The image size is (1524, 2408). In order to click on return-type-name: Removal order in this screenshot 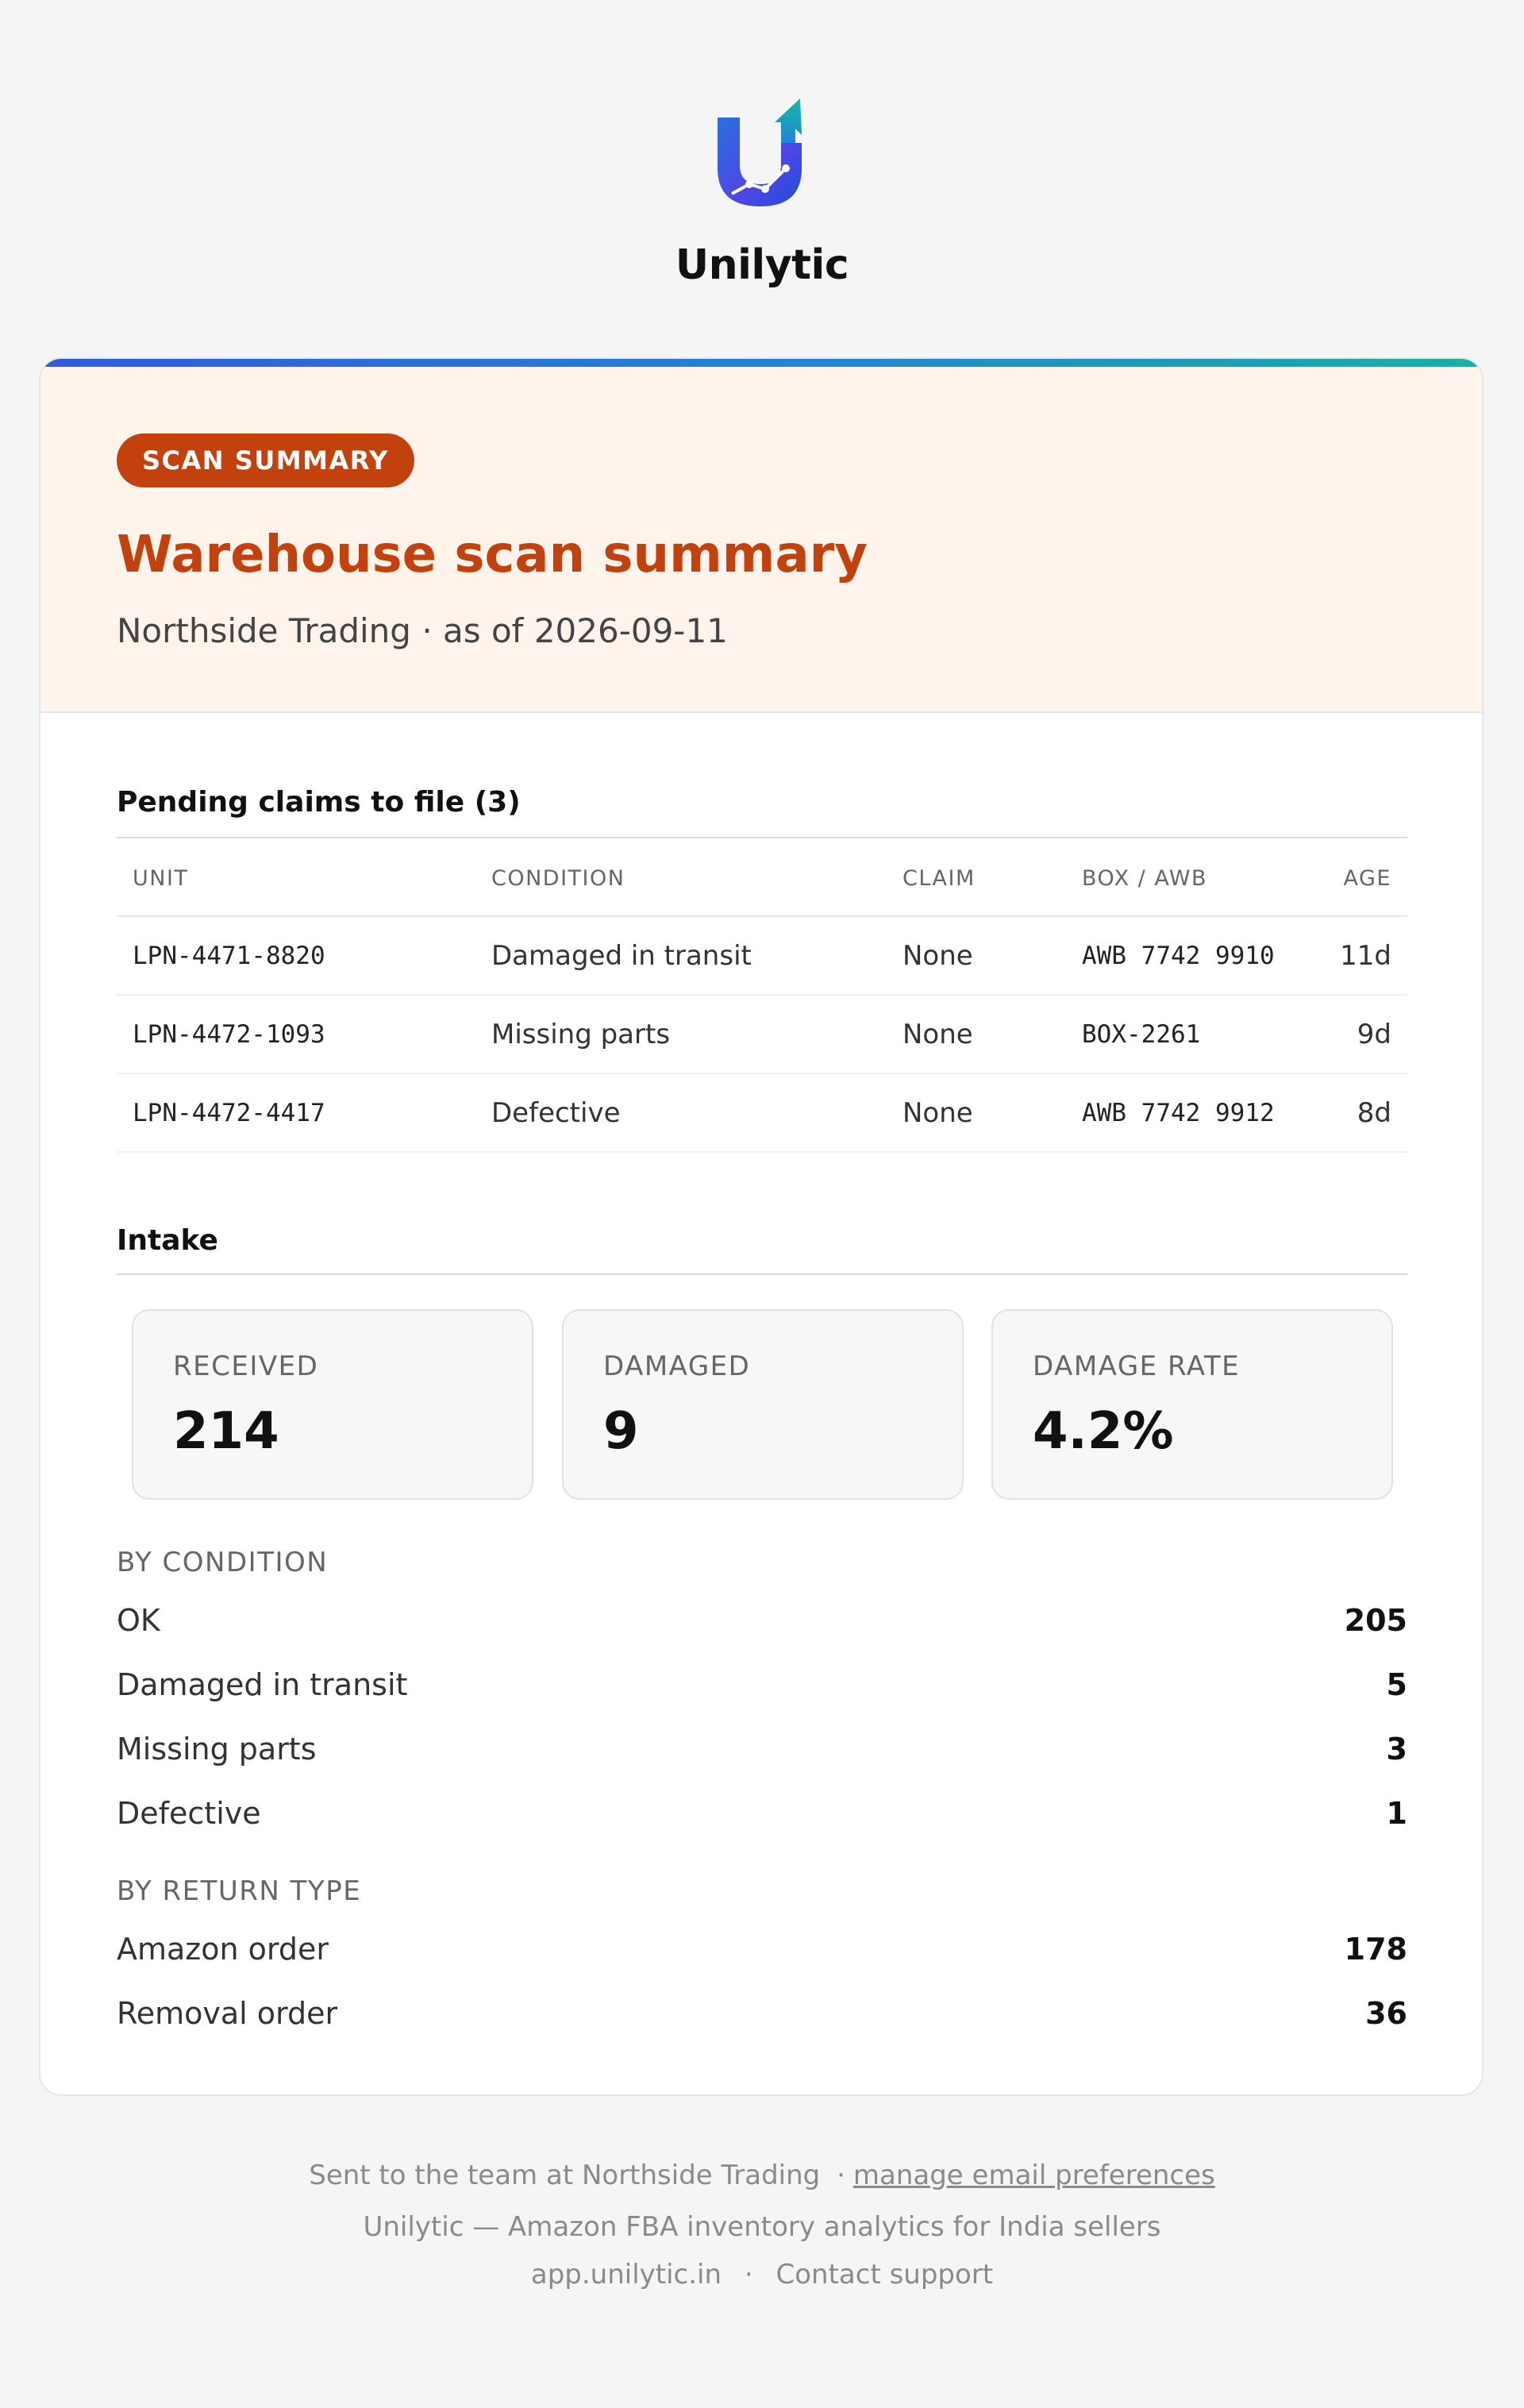, I will do `click(227, 2014)`.